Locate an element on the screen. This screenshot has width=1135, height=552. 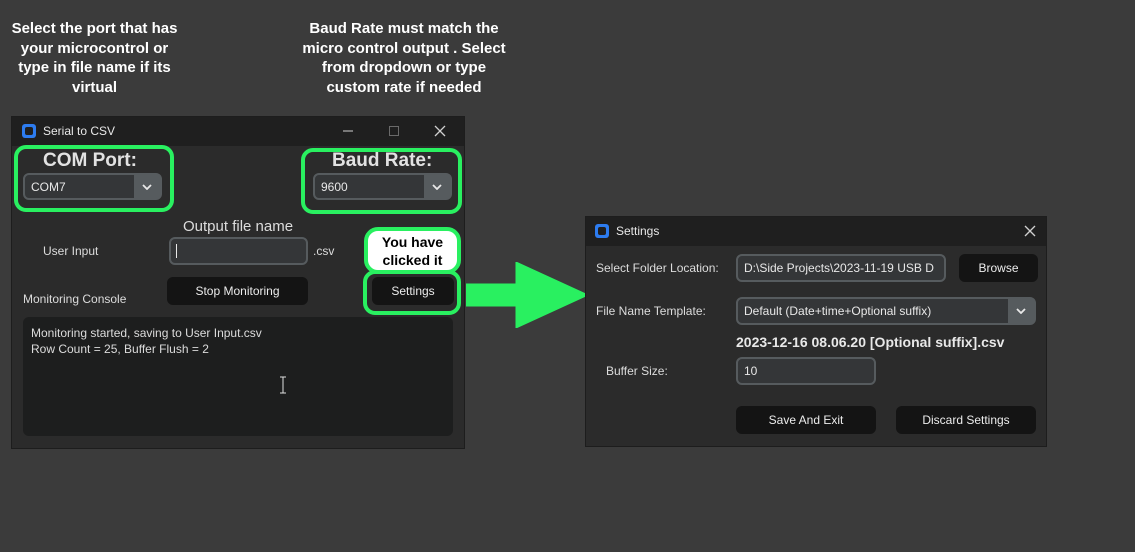
main-window-title: Serial to CSV is located at coordinates (79, 131).